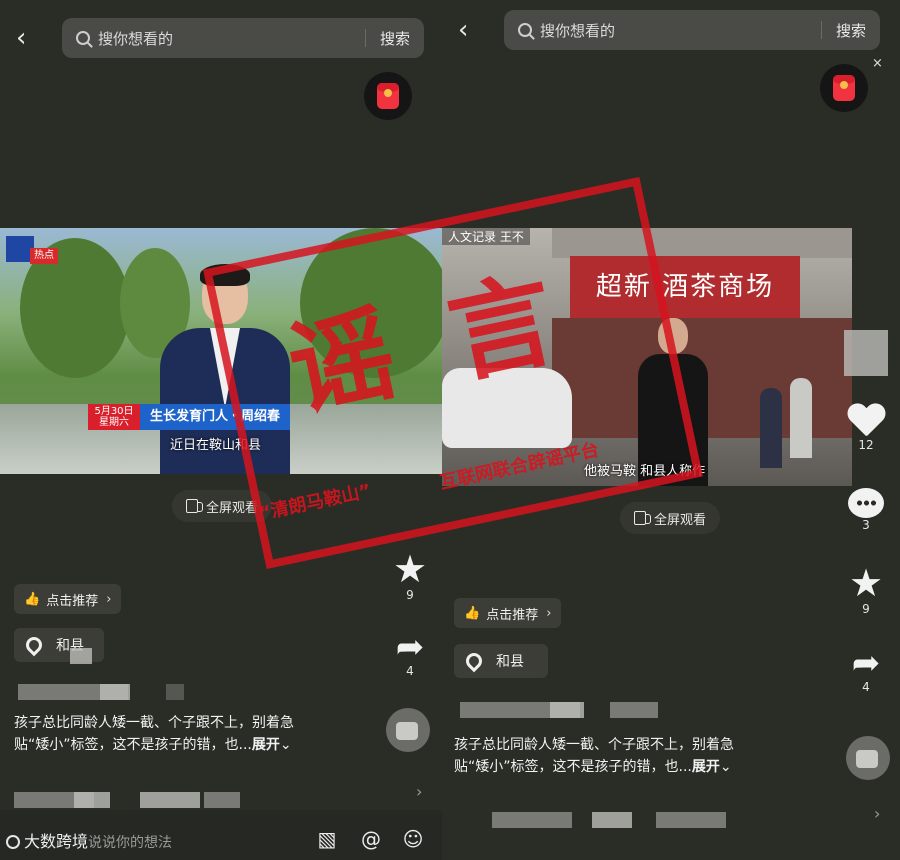 The width and height of the screenshot is (900, 860). I want to click on close-icon: ×, so click(877, 63).